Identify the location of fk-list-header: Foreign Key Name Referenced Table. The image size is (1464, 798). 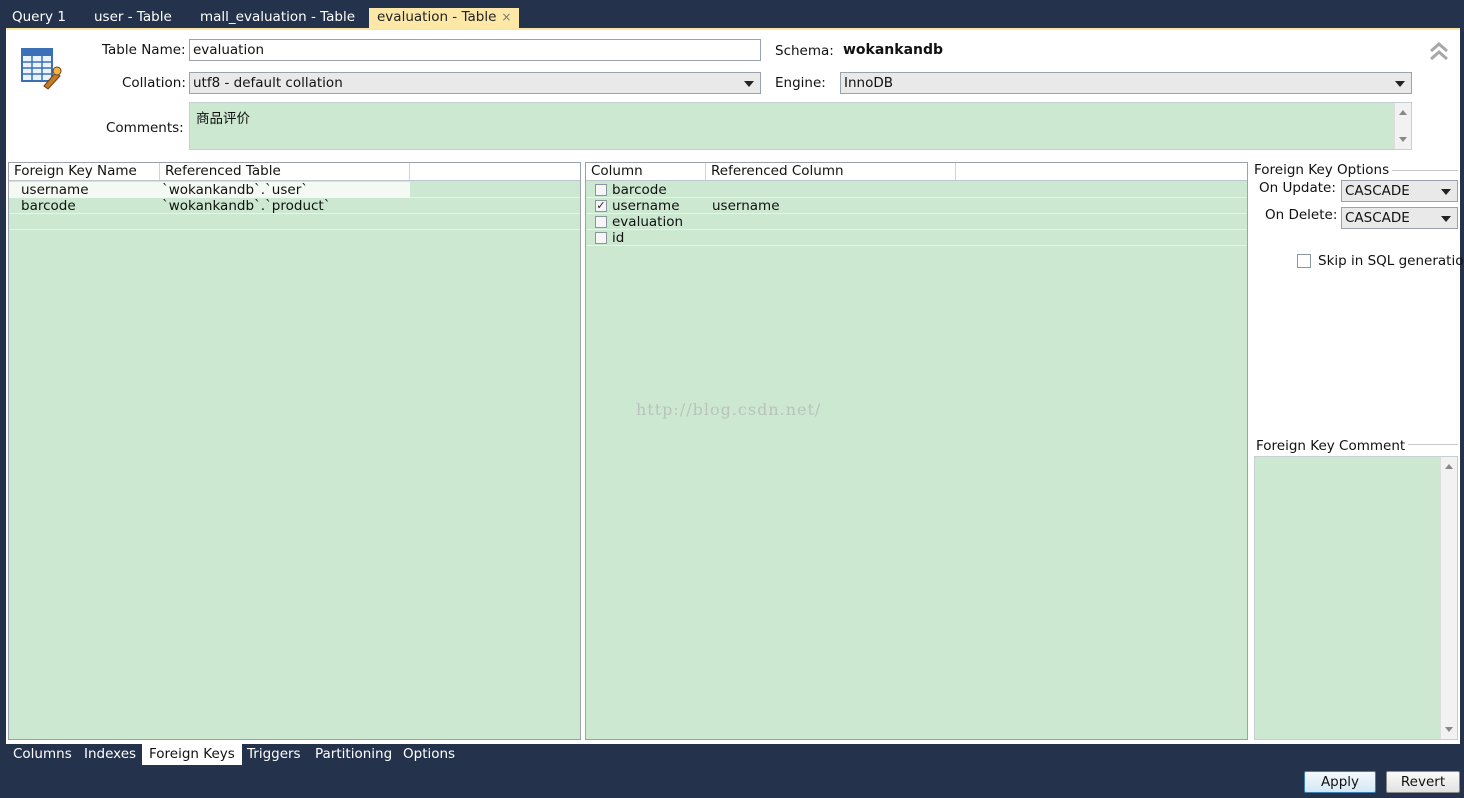
(294, 172).